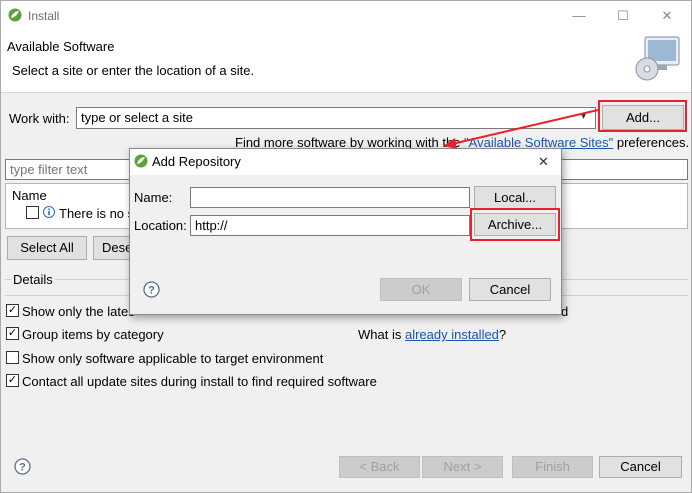 This screenshot has height=493, width=692. What do you see at coordinates (345, 162) in the screenshot?
I see `dialog-title-bar: Add Repository ✕` at bounding box center [345, 162].